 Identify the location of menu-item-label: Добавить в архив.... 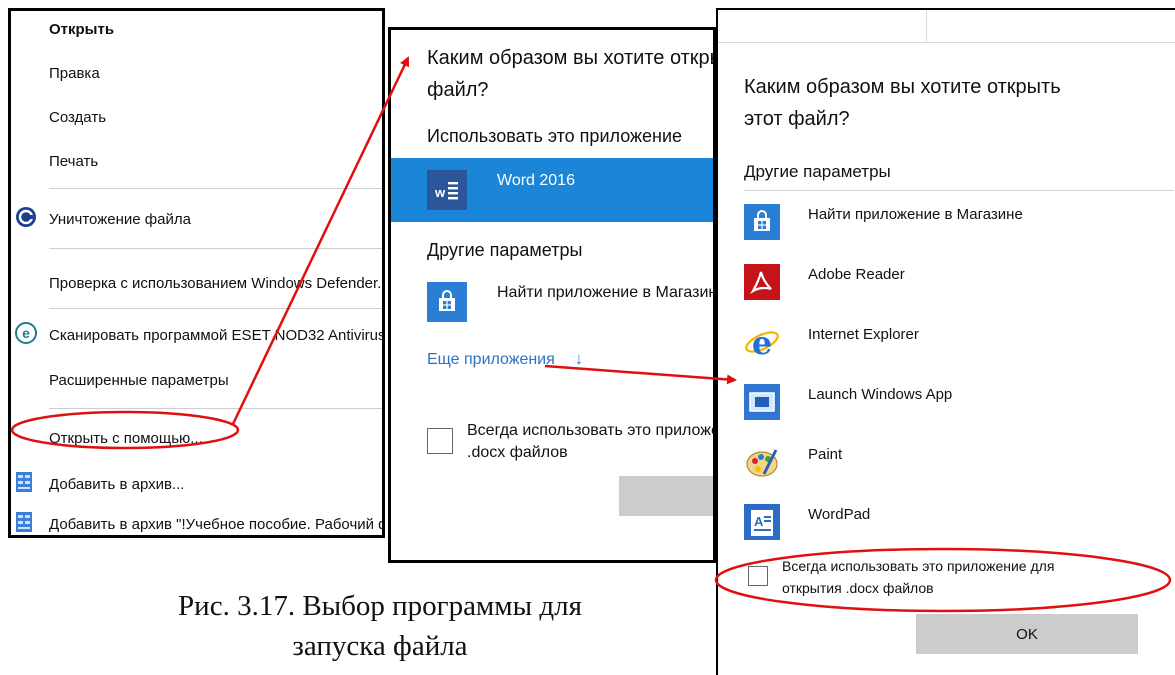
(117, 484).